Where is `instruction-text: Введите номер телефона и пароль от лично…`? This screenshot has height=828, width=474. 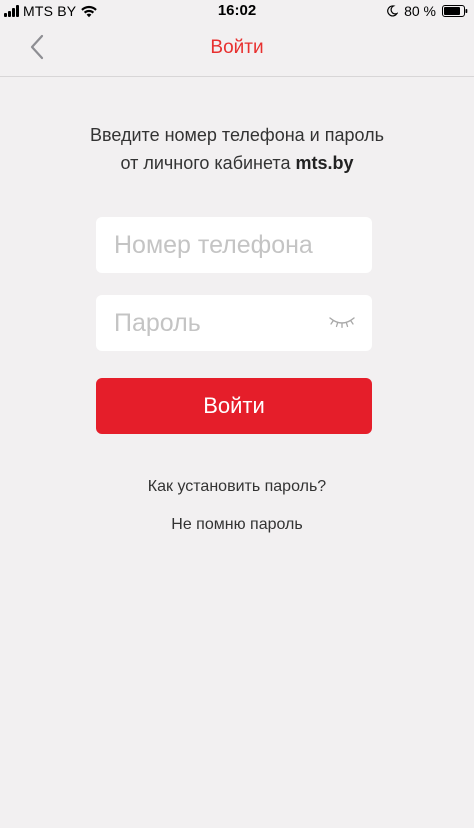 instruction-text: Введите номер телефона и пароль от лично… is located at coordinates (237, 149).